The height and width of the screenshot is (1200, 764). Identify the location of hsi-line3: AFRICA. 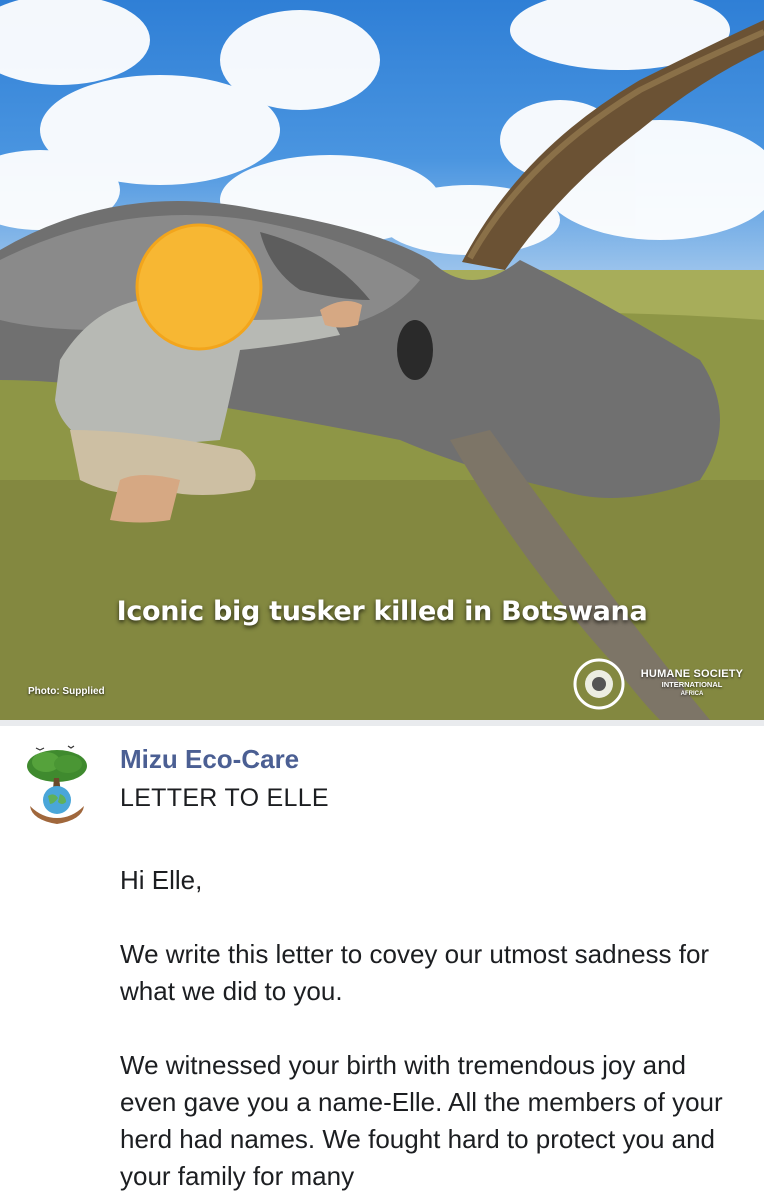
(692, 694).